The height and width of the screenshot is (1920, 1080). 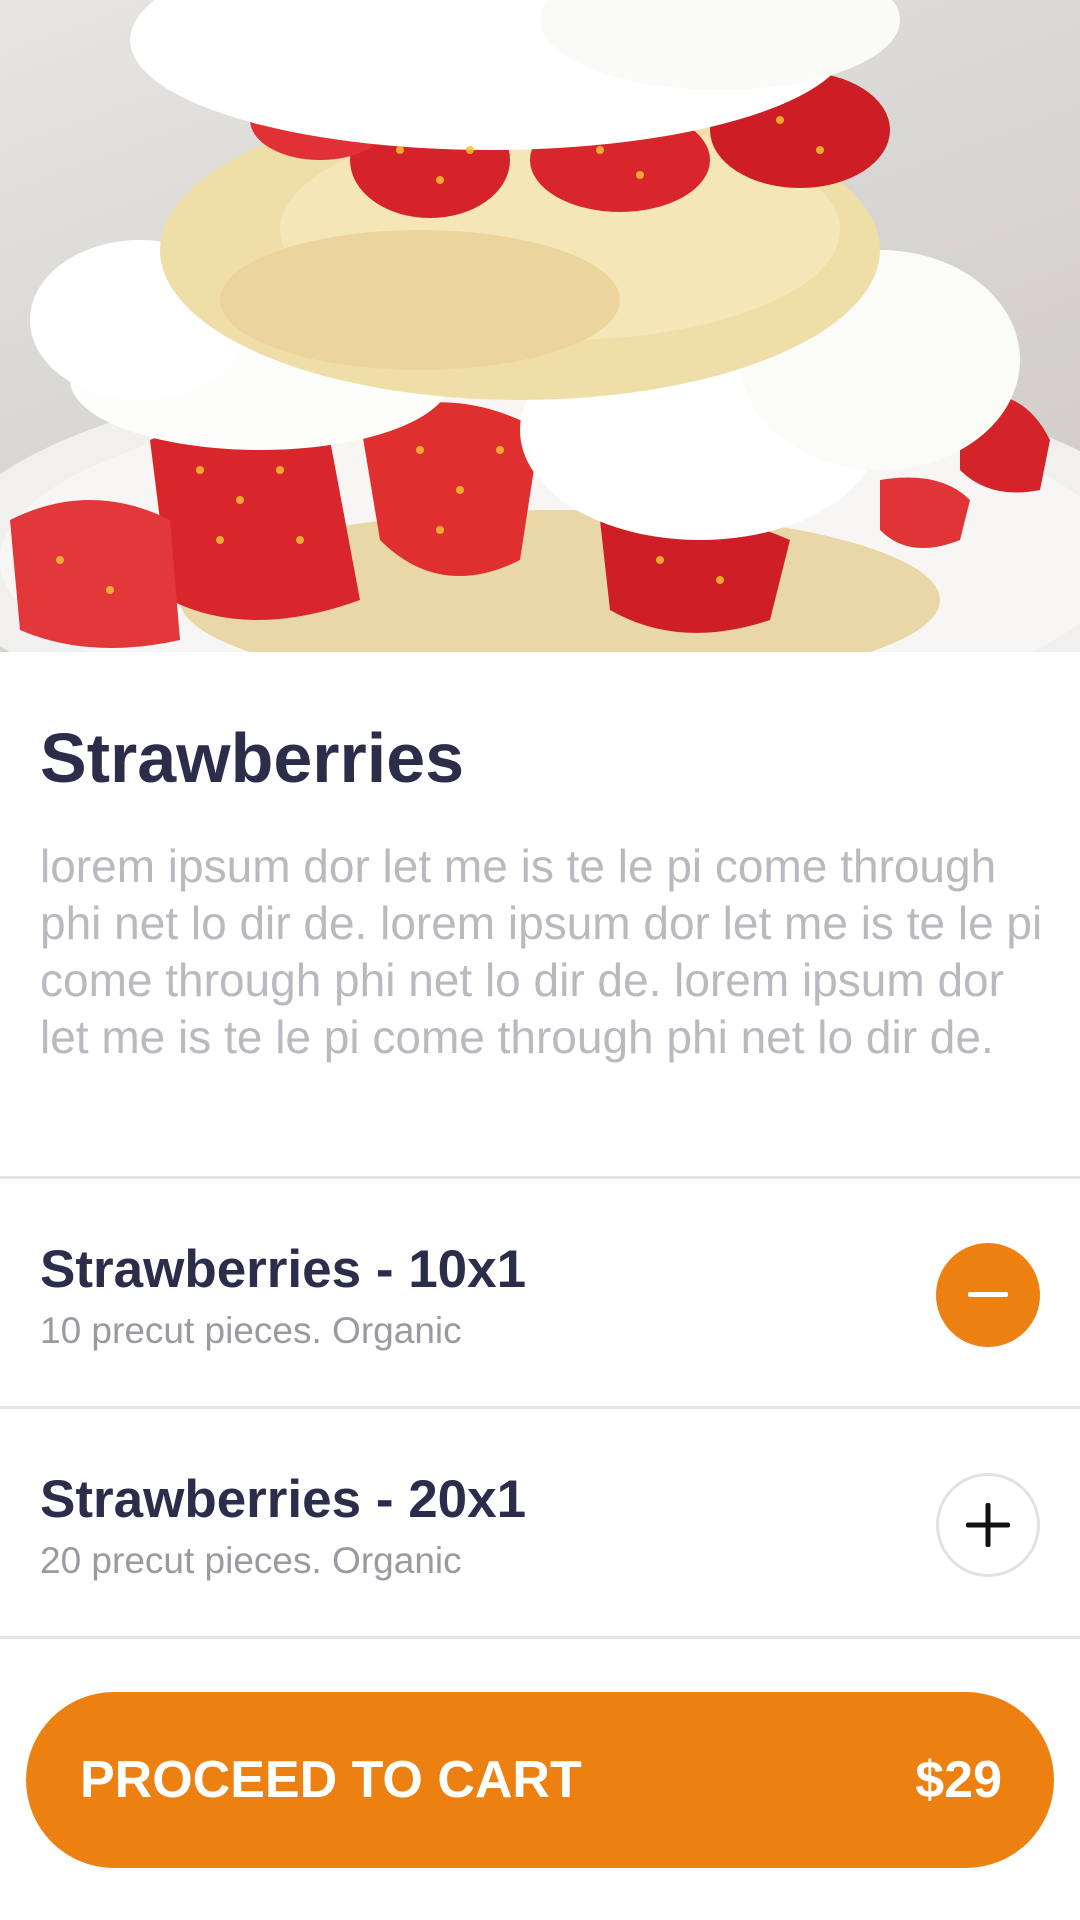 What do you see at coordinates (252, 758) in the screenshot?
I see `product-title: Strawberries` at bounding box center [252, 758].